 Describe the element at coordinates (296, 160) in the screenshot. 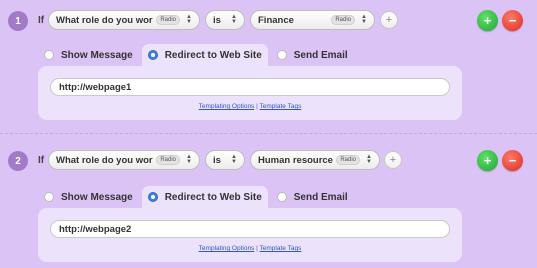

I see `value-select-value: Human resources` at that location.